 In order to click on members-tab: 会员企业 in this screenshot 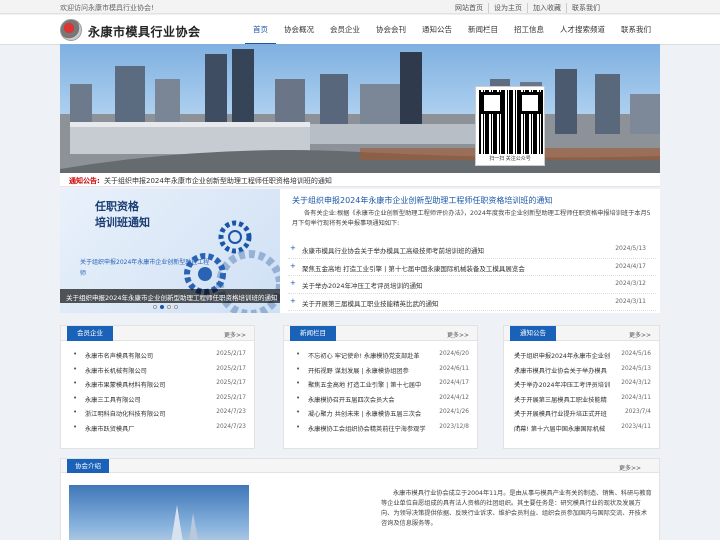, I will do `click(90, 333)`.